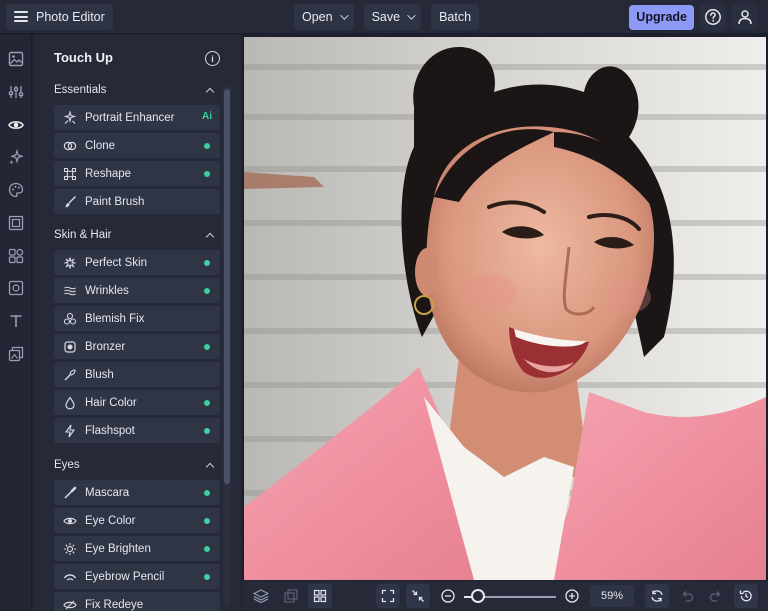  Describe the element at coordinates (16, 190) in the screenshot. I see `palette-icon` at that location.